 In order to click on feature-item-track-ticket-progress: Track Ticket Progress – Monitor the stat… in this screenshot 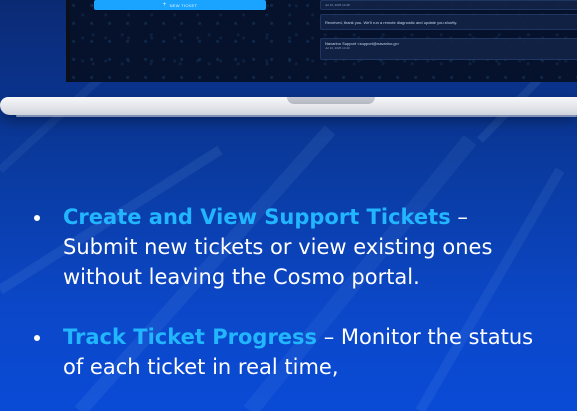, I will do `click(288, 352)`.